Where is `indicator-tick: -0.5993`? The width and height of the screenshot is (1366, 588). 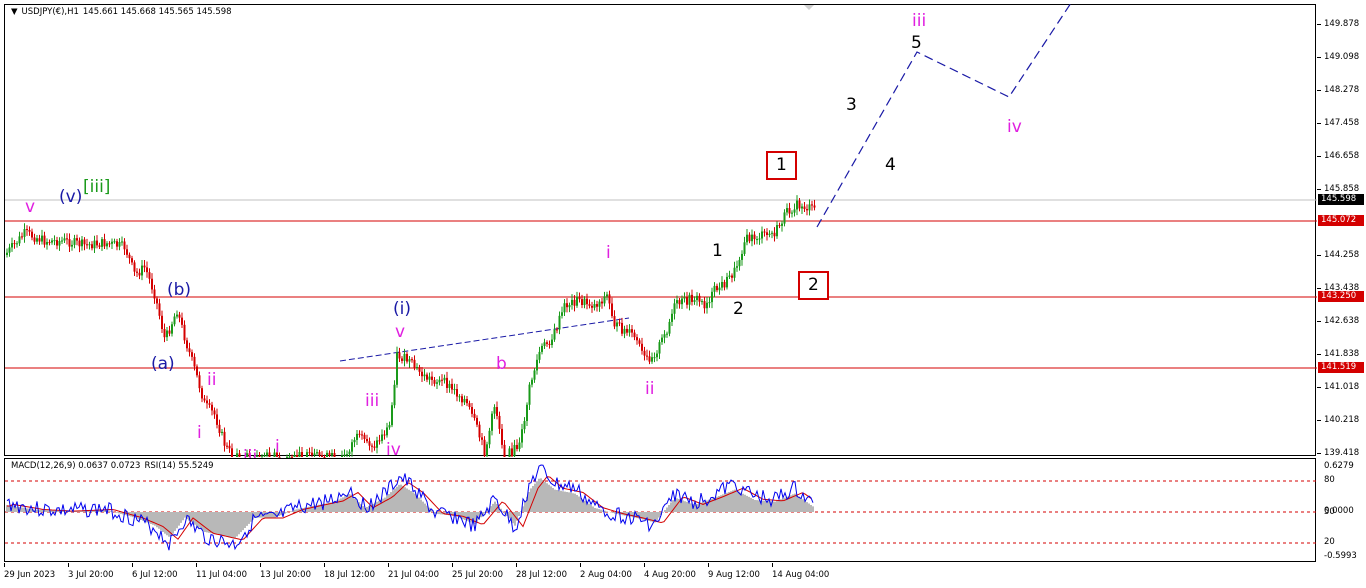
indicator-tick: -0.5993 is located at coordinates (1340, 556).